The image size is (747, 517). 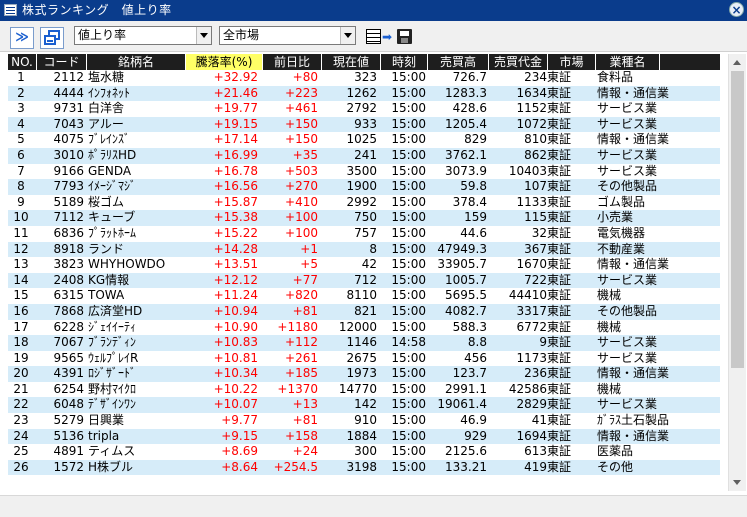 I want to click on column-header-change-rate: 騰落率(%), so click(x=224, y=62).